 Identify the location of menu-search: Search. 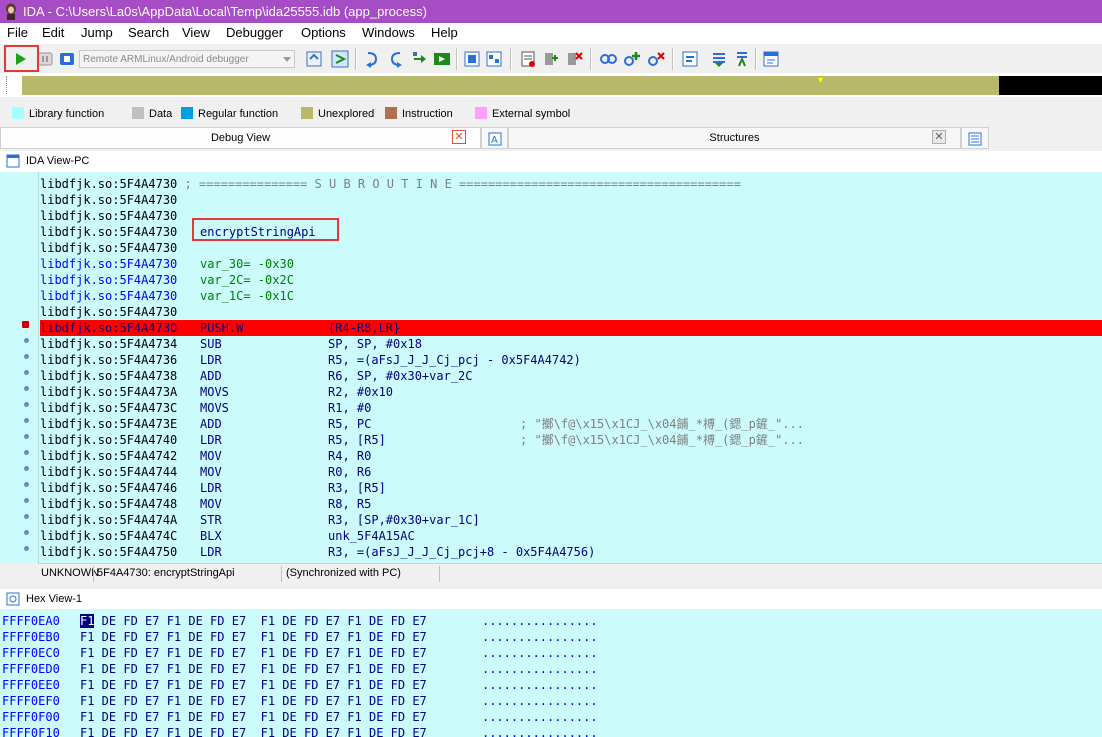
(148, 32).